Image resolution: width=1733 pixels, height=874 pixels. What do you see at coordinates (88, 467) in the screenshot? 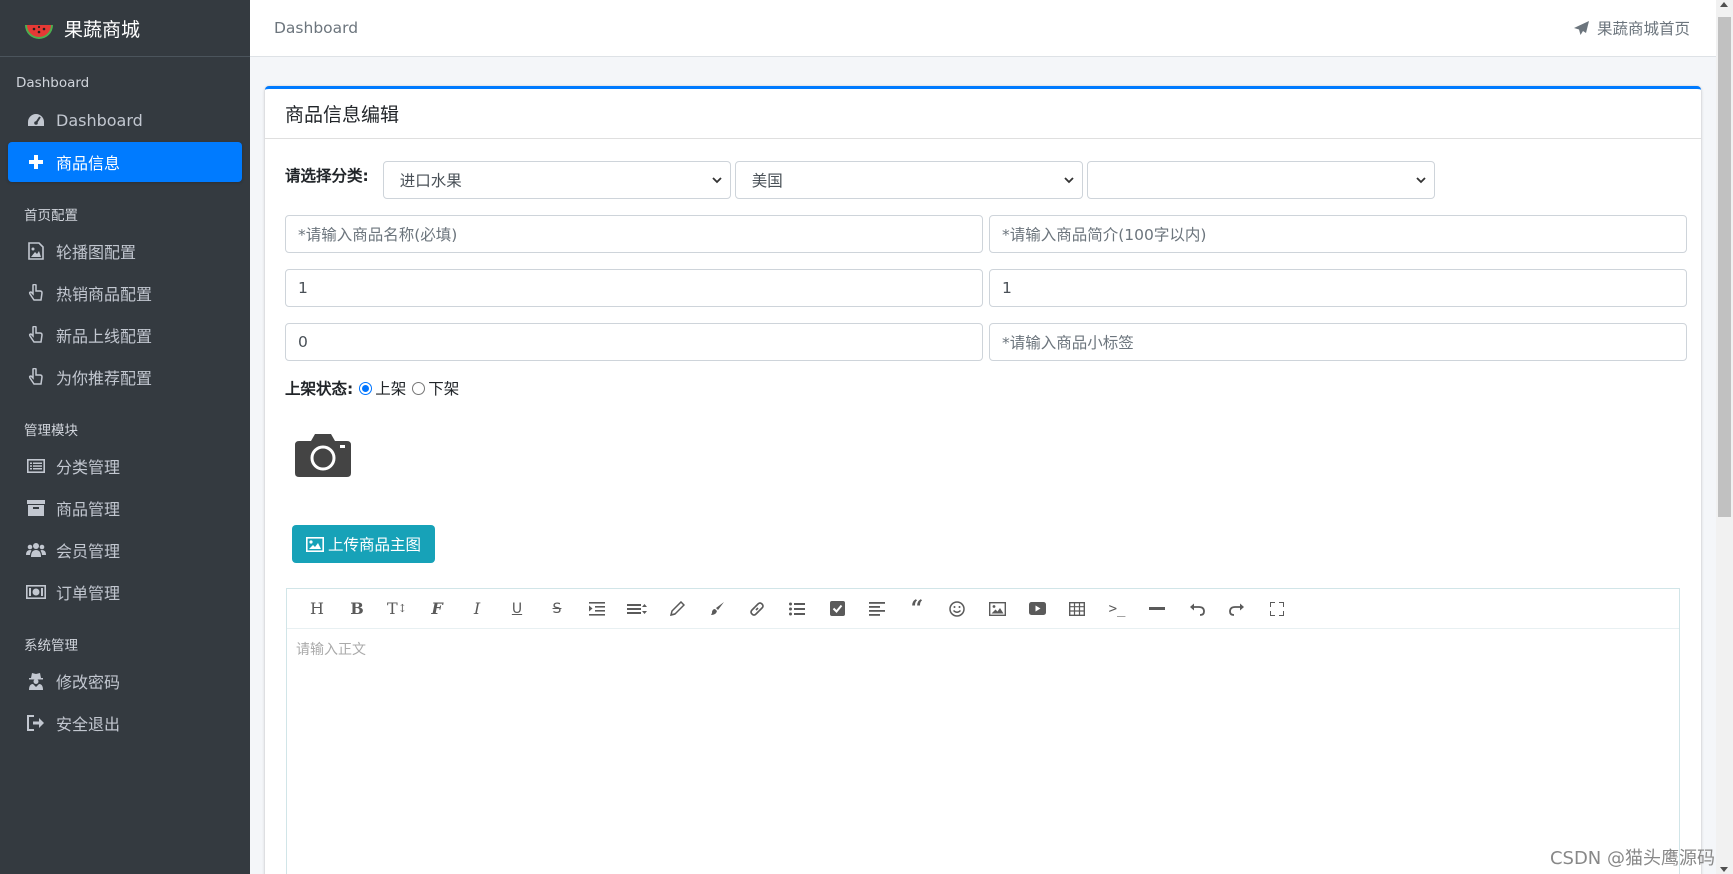
I see `sidebar-item-label: 分类管理` at bounding box center [88, 467].